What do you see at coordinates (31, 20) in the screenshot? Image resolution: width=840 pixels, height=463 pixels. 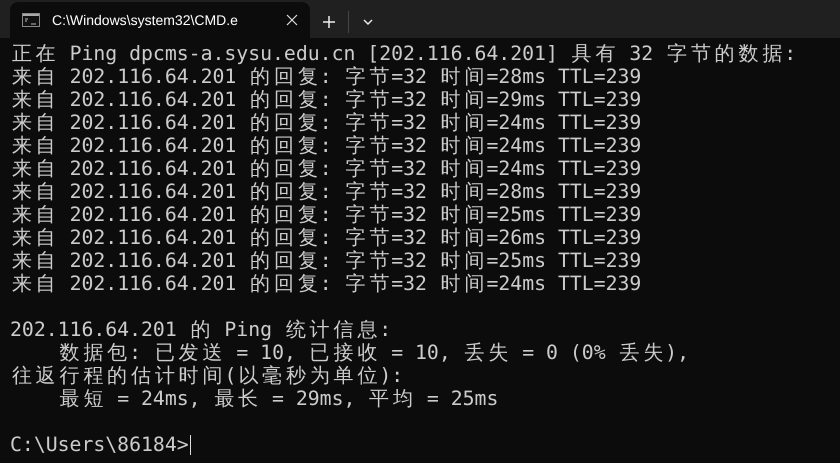 I see `terminal-icon` at bounding box center [31, 20].